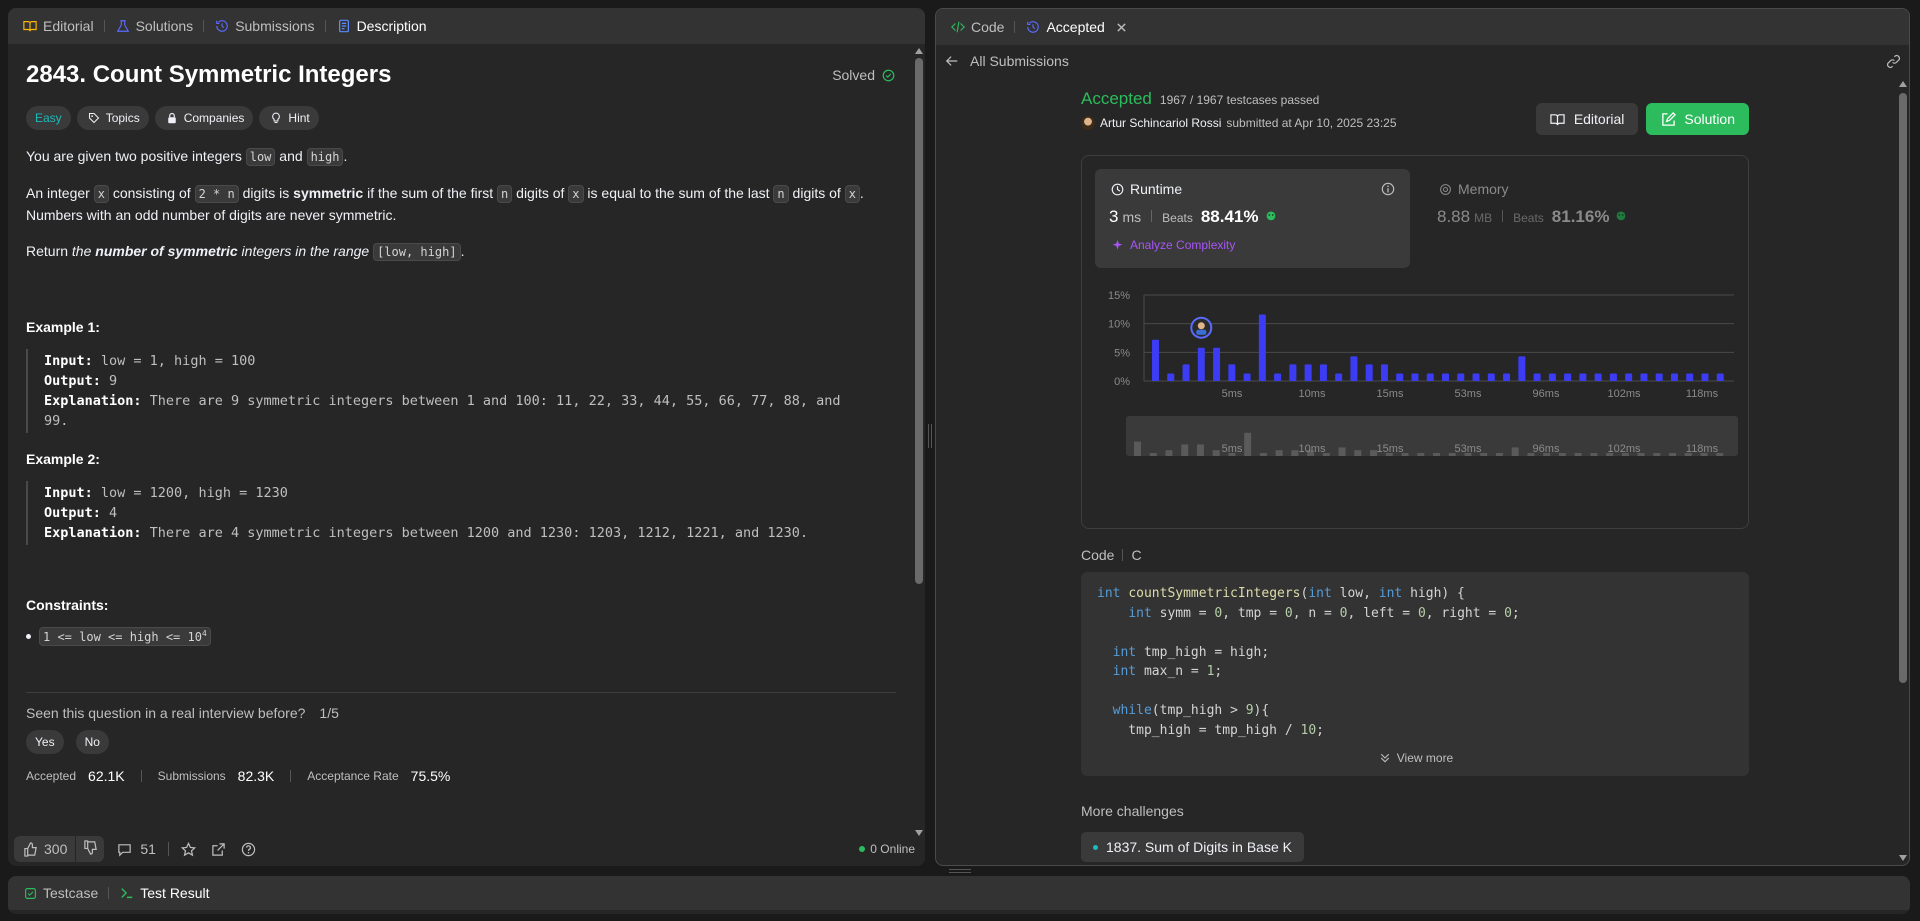 The width and height of the screenshot is (1920, 921). What do you see at coordinates (977, 27) in the screenshot?
I see `tab-code: Code` at bounding box center [977, 27].